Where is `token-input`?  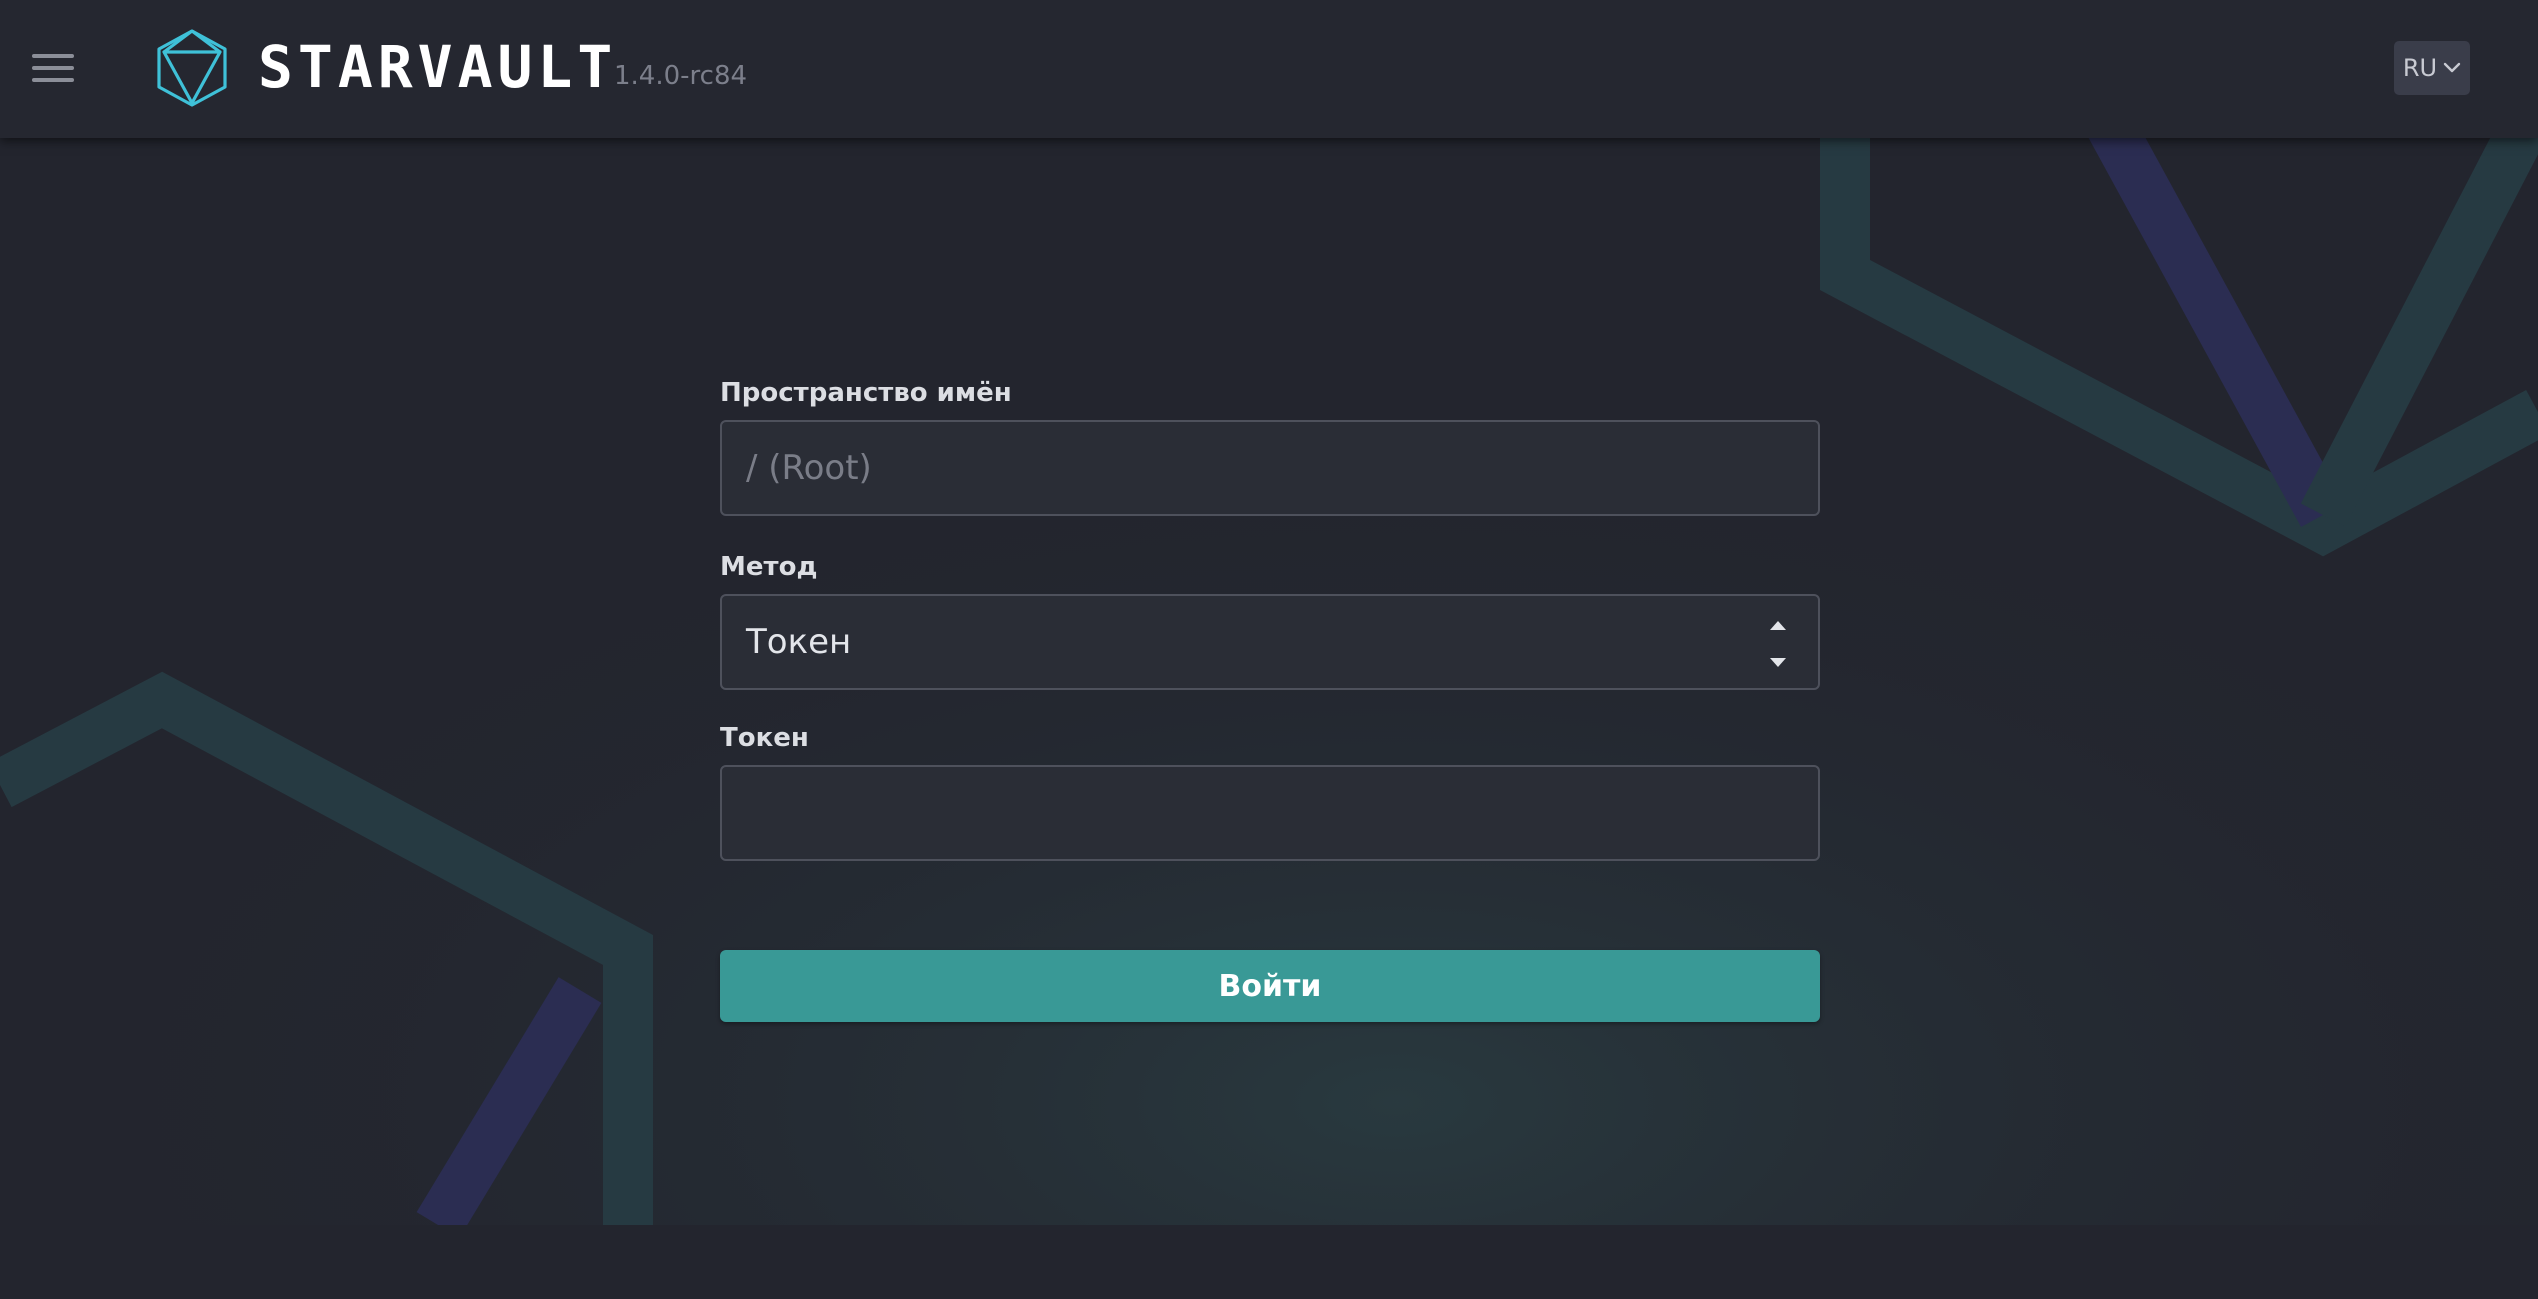 token-input is located at coordinates (1270, 813).